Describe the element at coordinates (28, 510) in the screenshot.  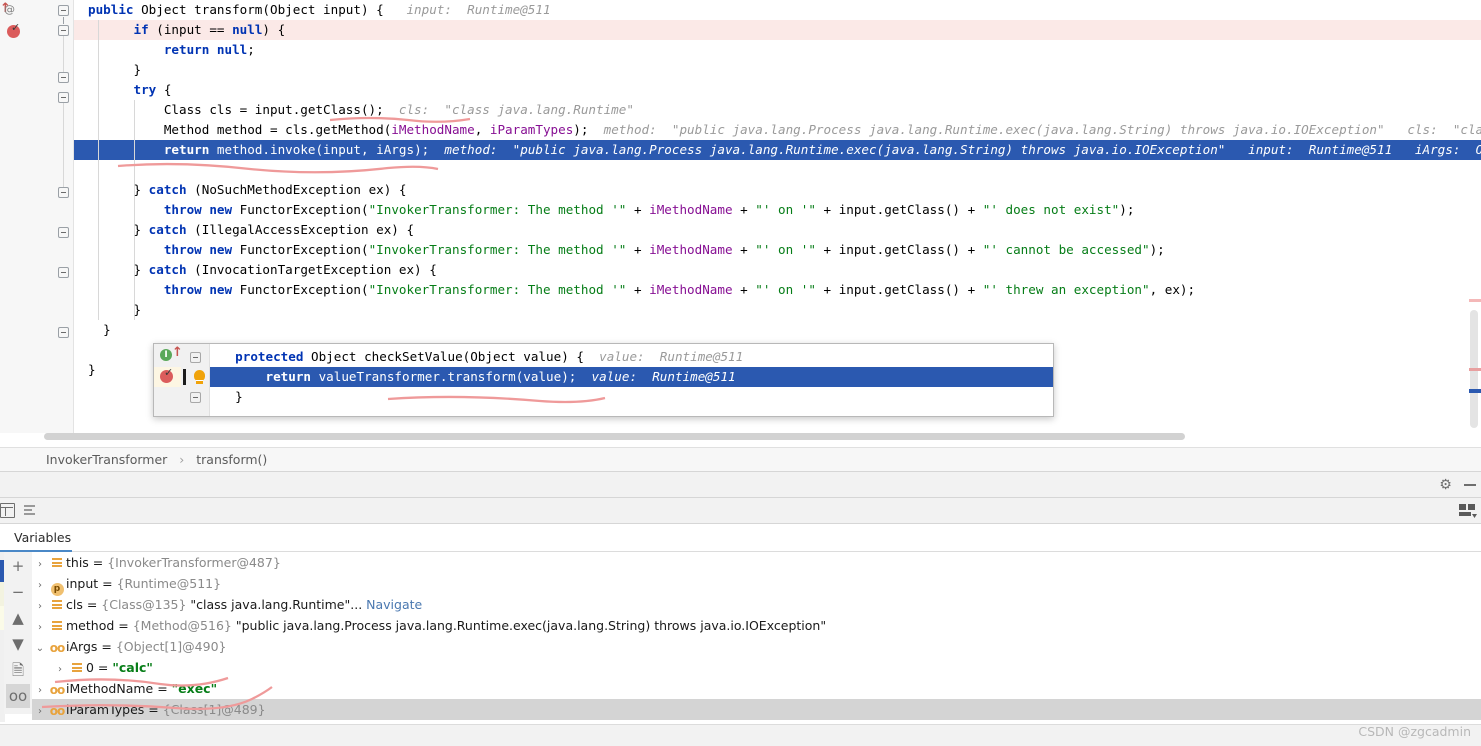
I see `sort-icon` at that location.